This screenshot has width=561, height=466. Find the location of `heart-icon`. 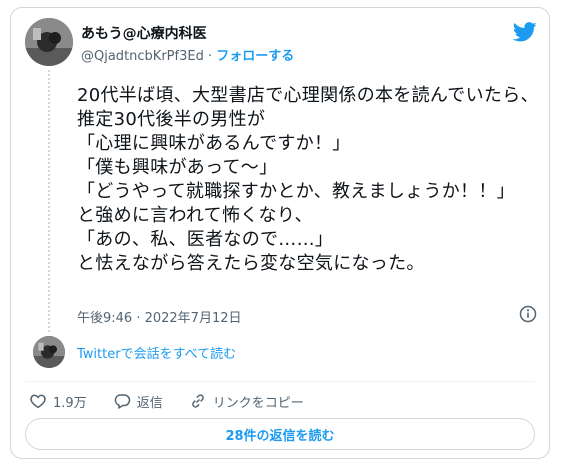

heart-icon is located at coordinates (38, 401).